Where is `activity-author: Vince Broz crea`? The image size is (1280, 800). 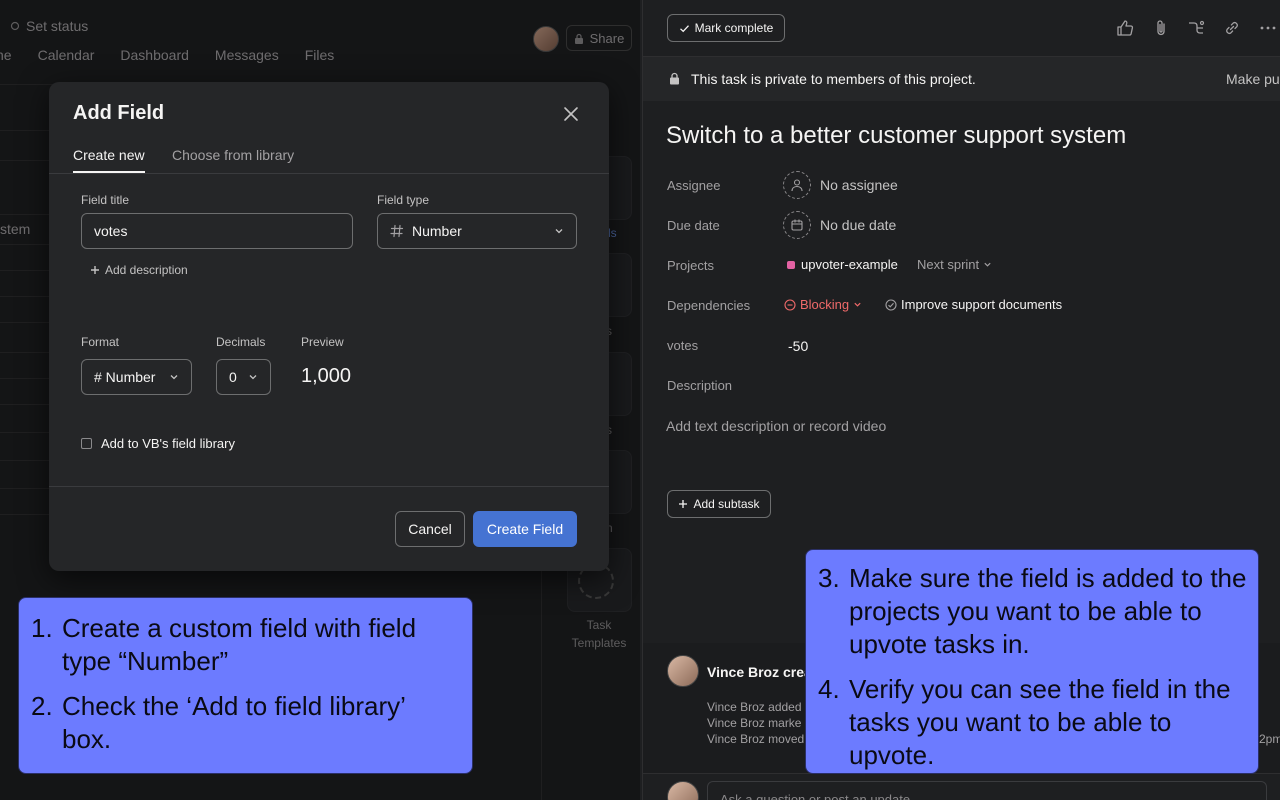
activity-author: Vince Broz crea is located at coordinates (759, 672).